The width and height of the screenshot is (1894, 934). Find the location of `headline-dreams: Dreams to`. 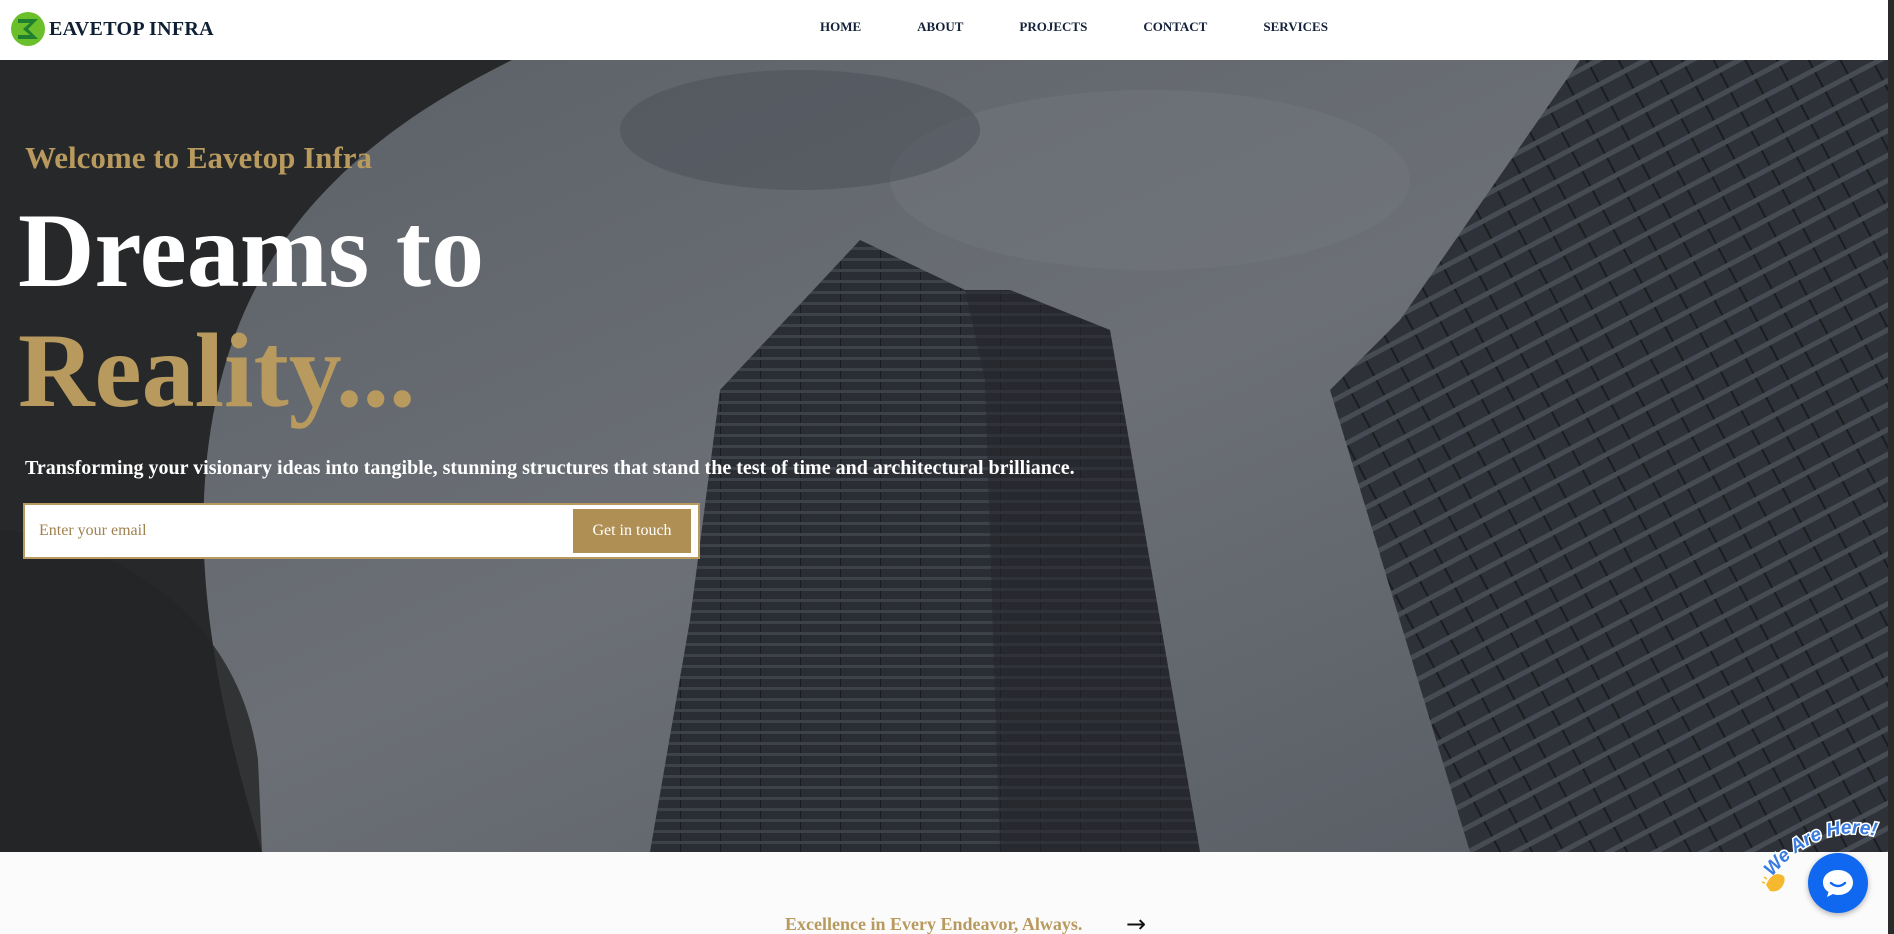

headline-dreams: Dreams to is located at coordinates (251, 250).